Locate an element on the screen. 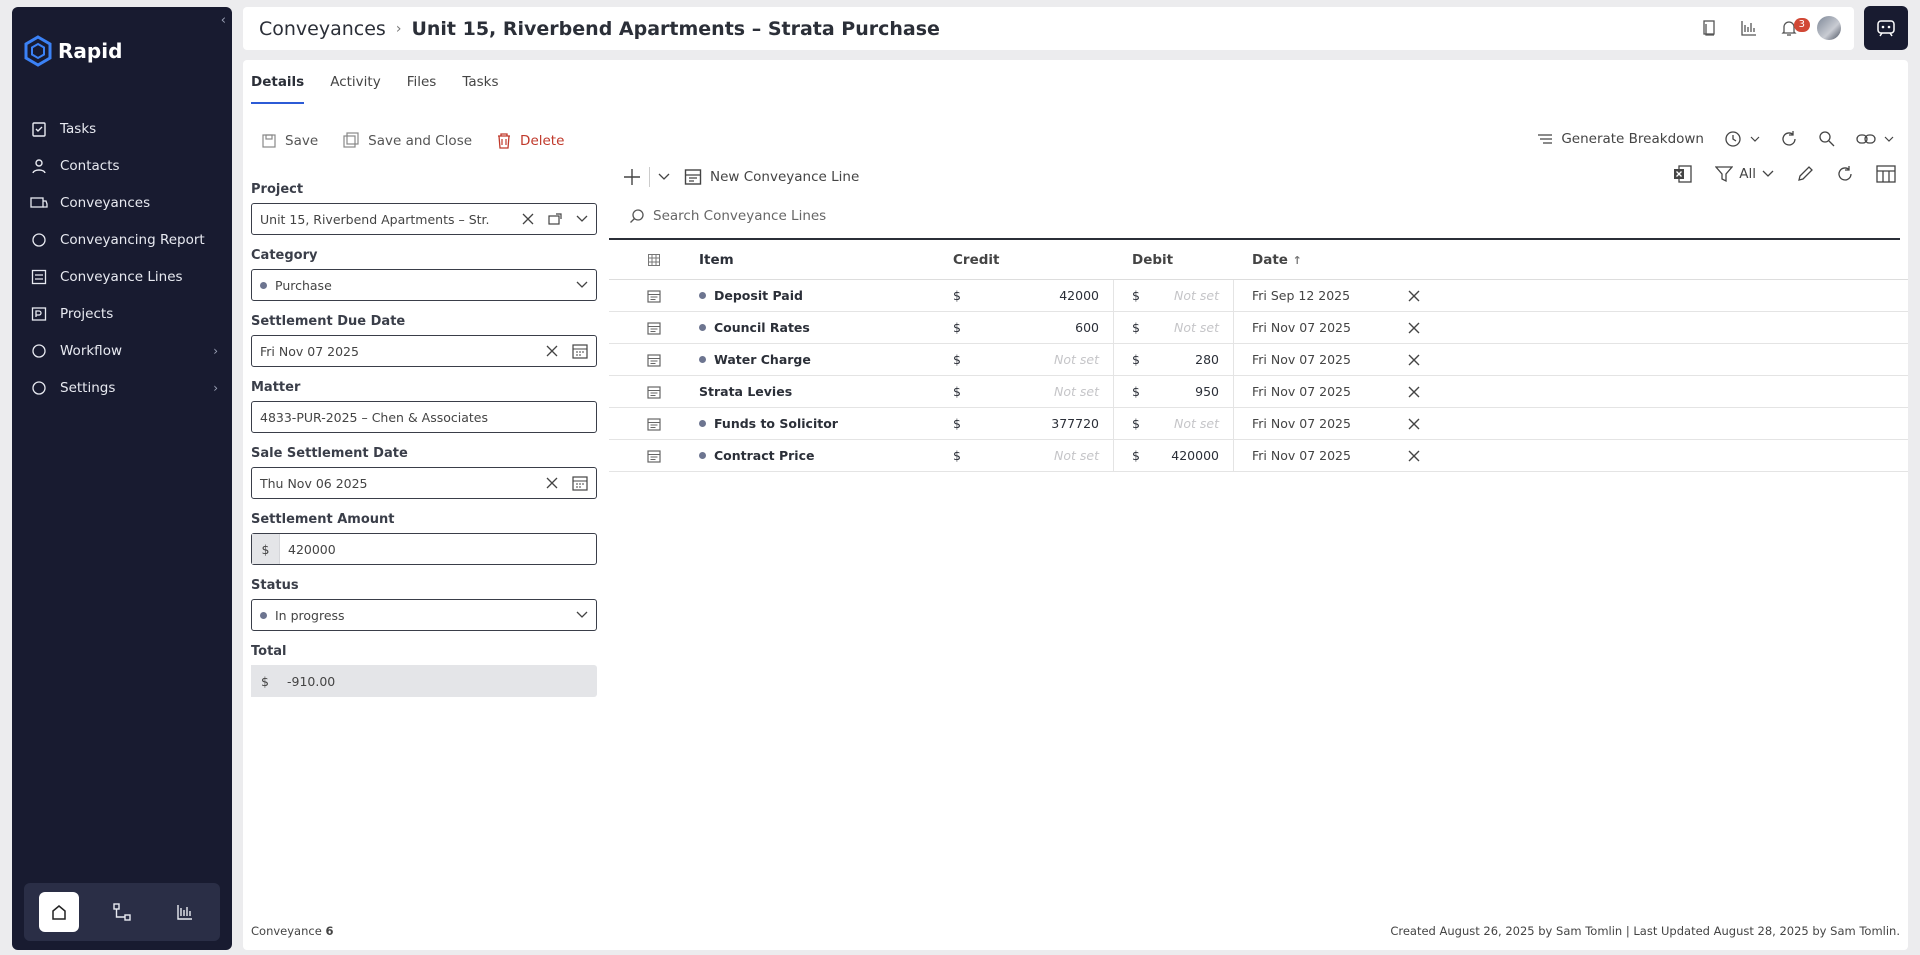 The width and height of the screenshot is (1920, 955). sidebar-item-conveyance-lines: Conveyance Lines is located at coordinates (122, 276).